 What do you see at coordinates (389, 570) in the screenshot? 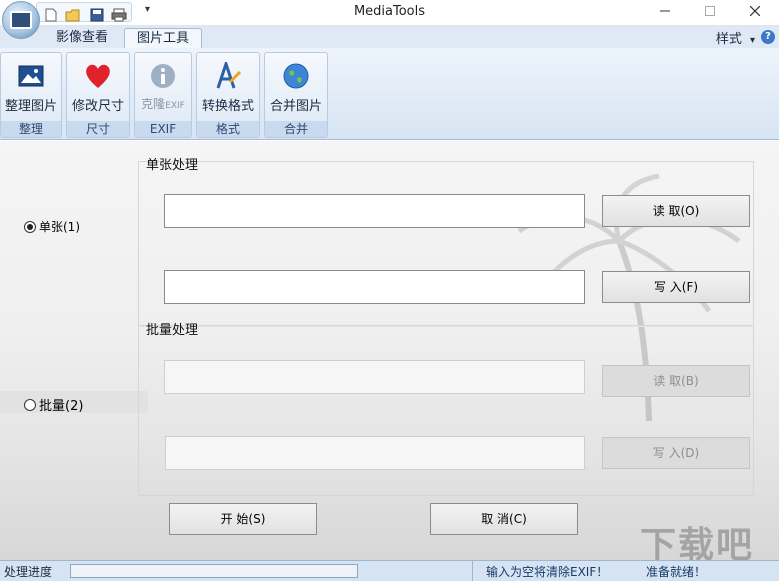
I see `status-bar: 处理进度 输入为空将清除EXIF！ 准备就绪！` at bounding box center [389, 570].